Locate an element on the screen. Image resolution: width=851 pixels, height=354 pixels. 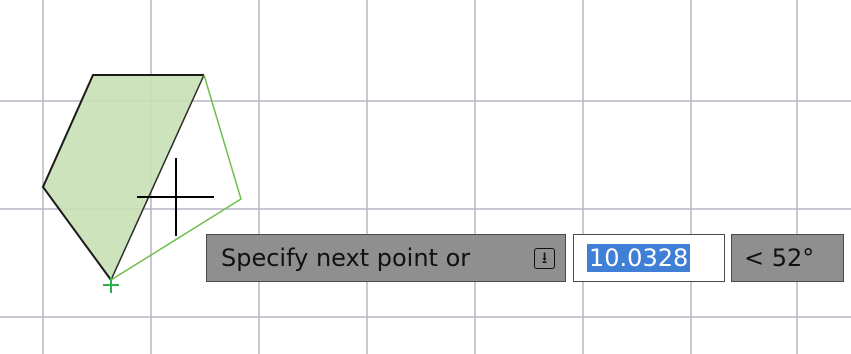
distance-value: 10.0328 is located at coordinates (639, 258).